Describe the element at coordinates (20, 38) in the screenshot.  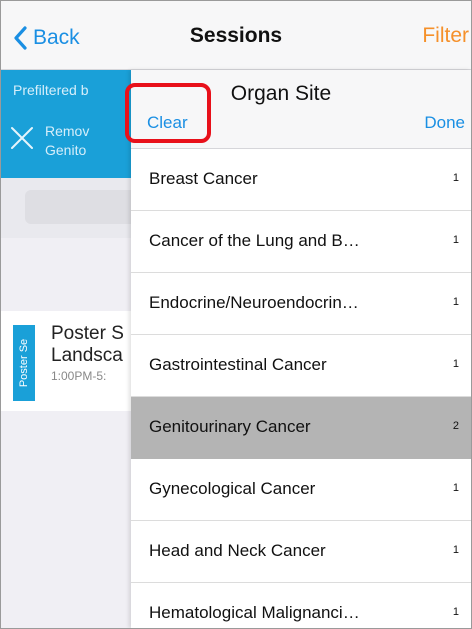
I see `chevron-left-icon` at that location.